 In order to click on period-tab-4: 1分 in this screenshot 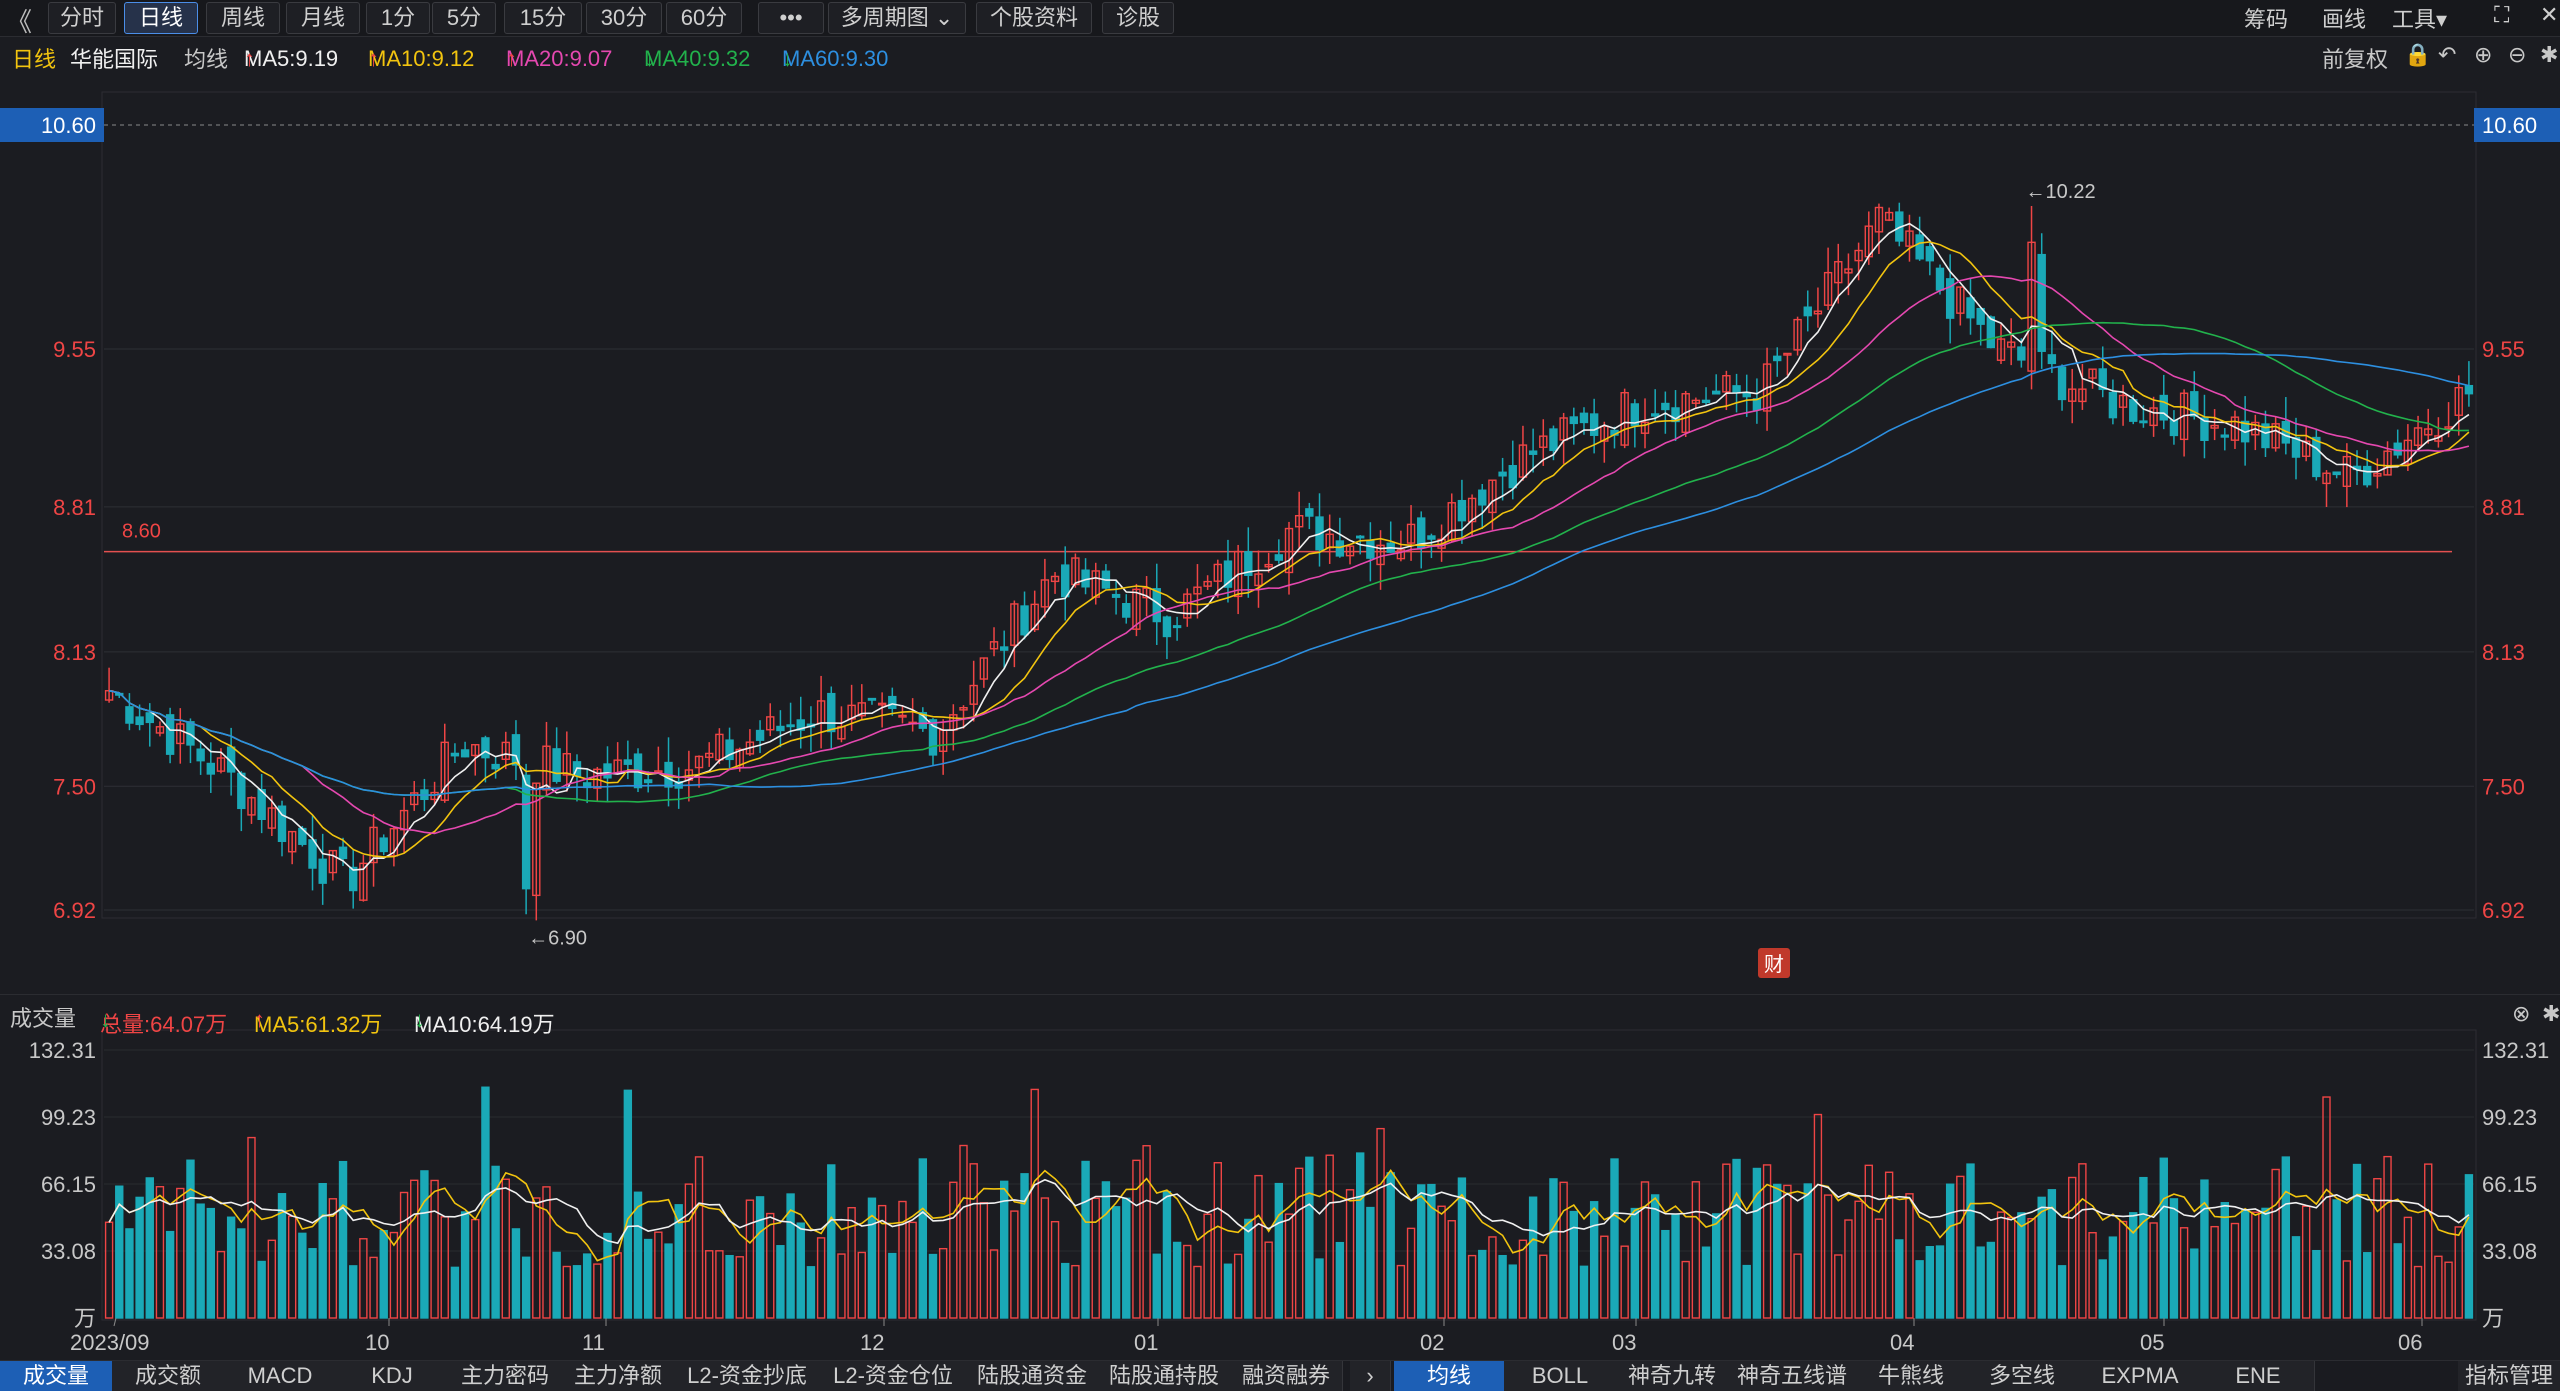, I will do `click(398, 18)`.